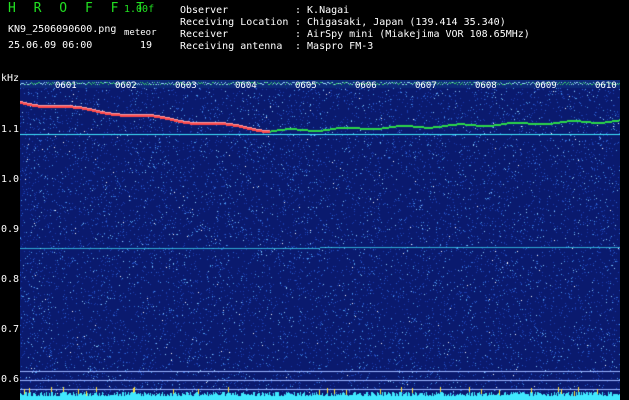  I want to click on info-key-antenna: Receiving antenna, so click(231, 46).